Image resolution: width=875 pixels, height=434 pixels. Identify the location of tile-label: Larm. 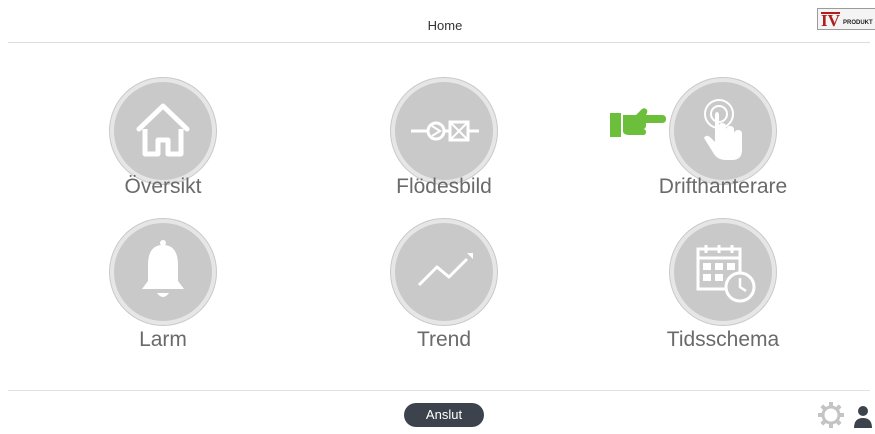
(163, 339).